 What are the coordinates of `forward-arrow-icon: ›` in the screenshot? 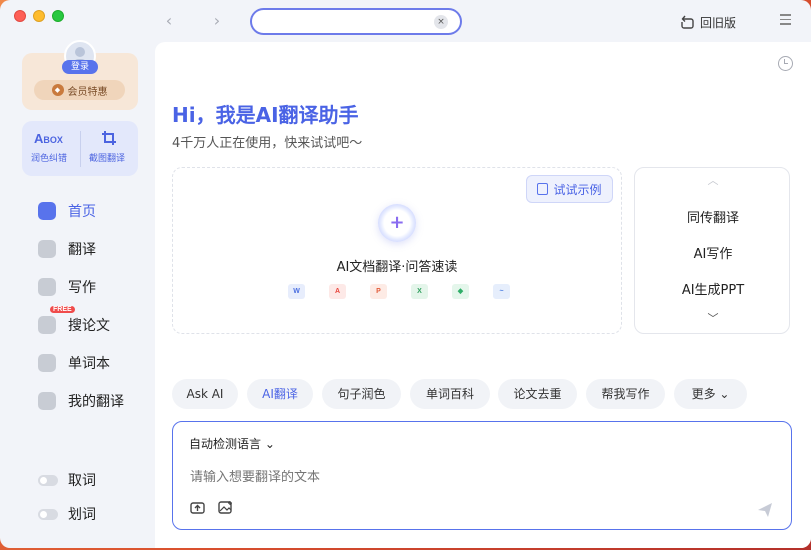 It's located at (217, 21).